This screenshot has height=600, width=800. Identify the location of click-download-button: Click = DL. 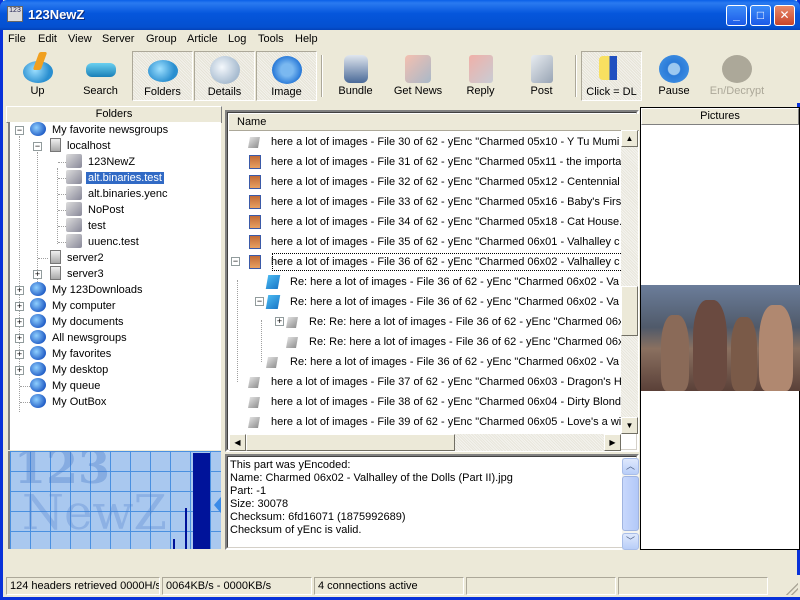
(611, 76).